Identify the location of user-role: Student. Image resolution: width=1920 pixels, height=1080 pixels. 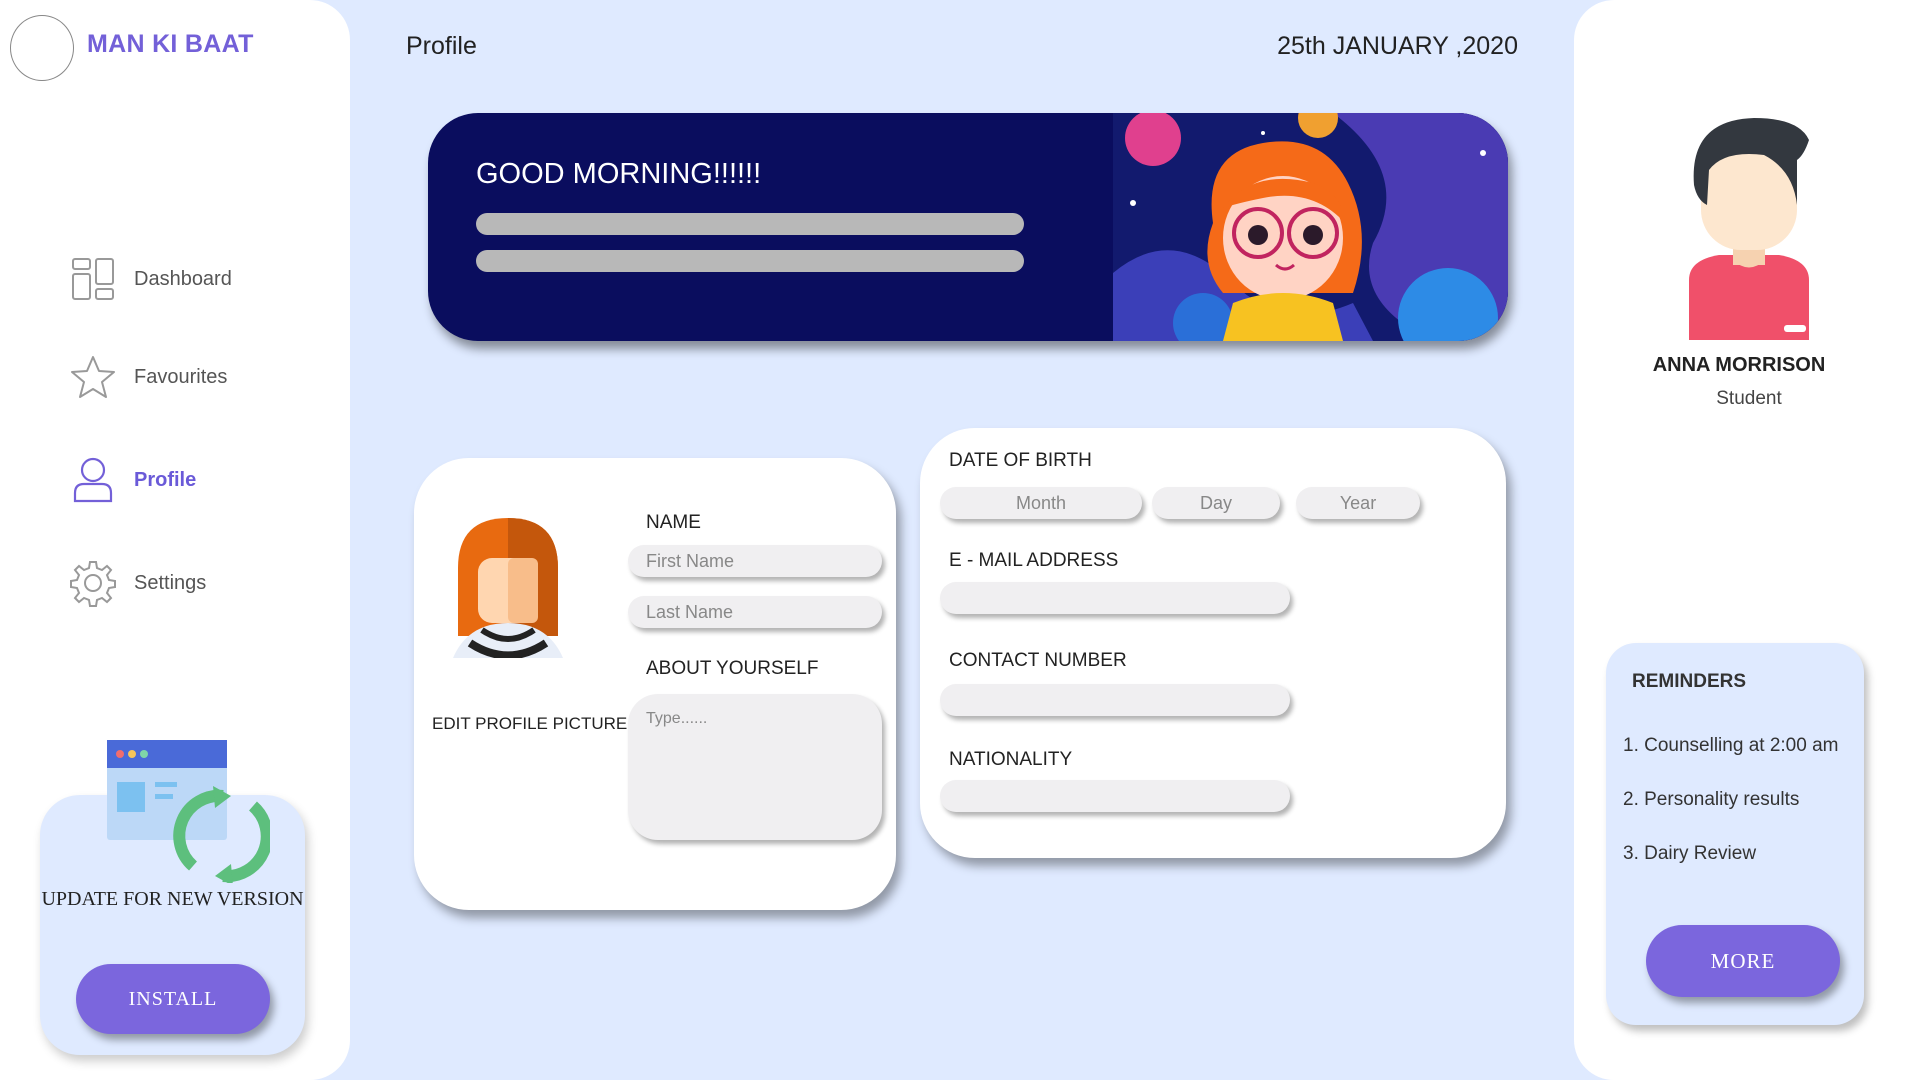
(1749, 398).